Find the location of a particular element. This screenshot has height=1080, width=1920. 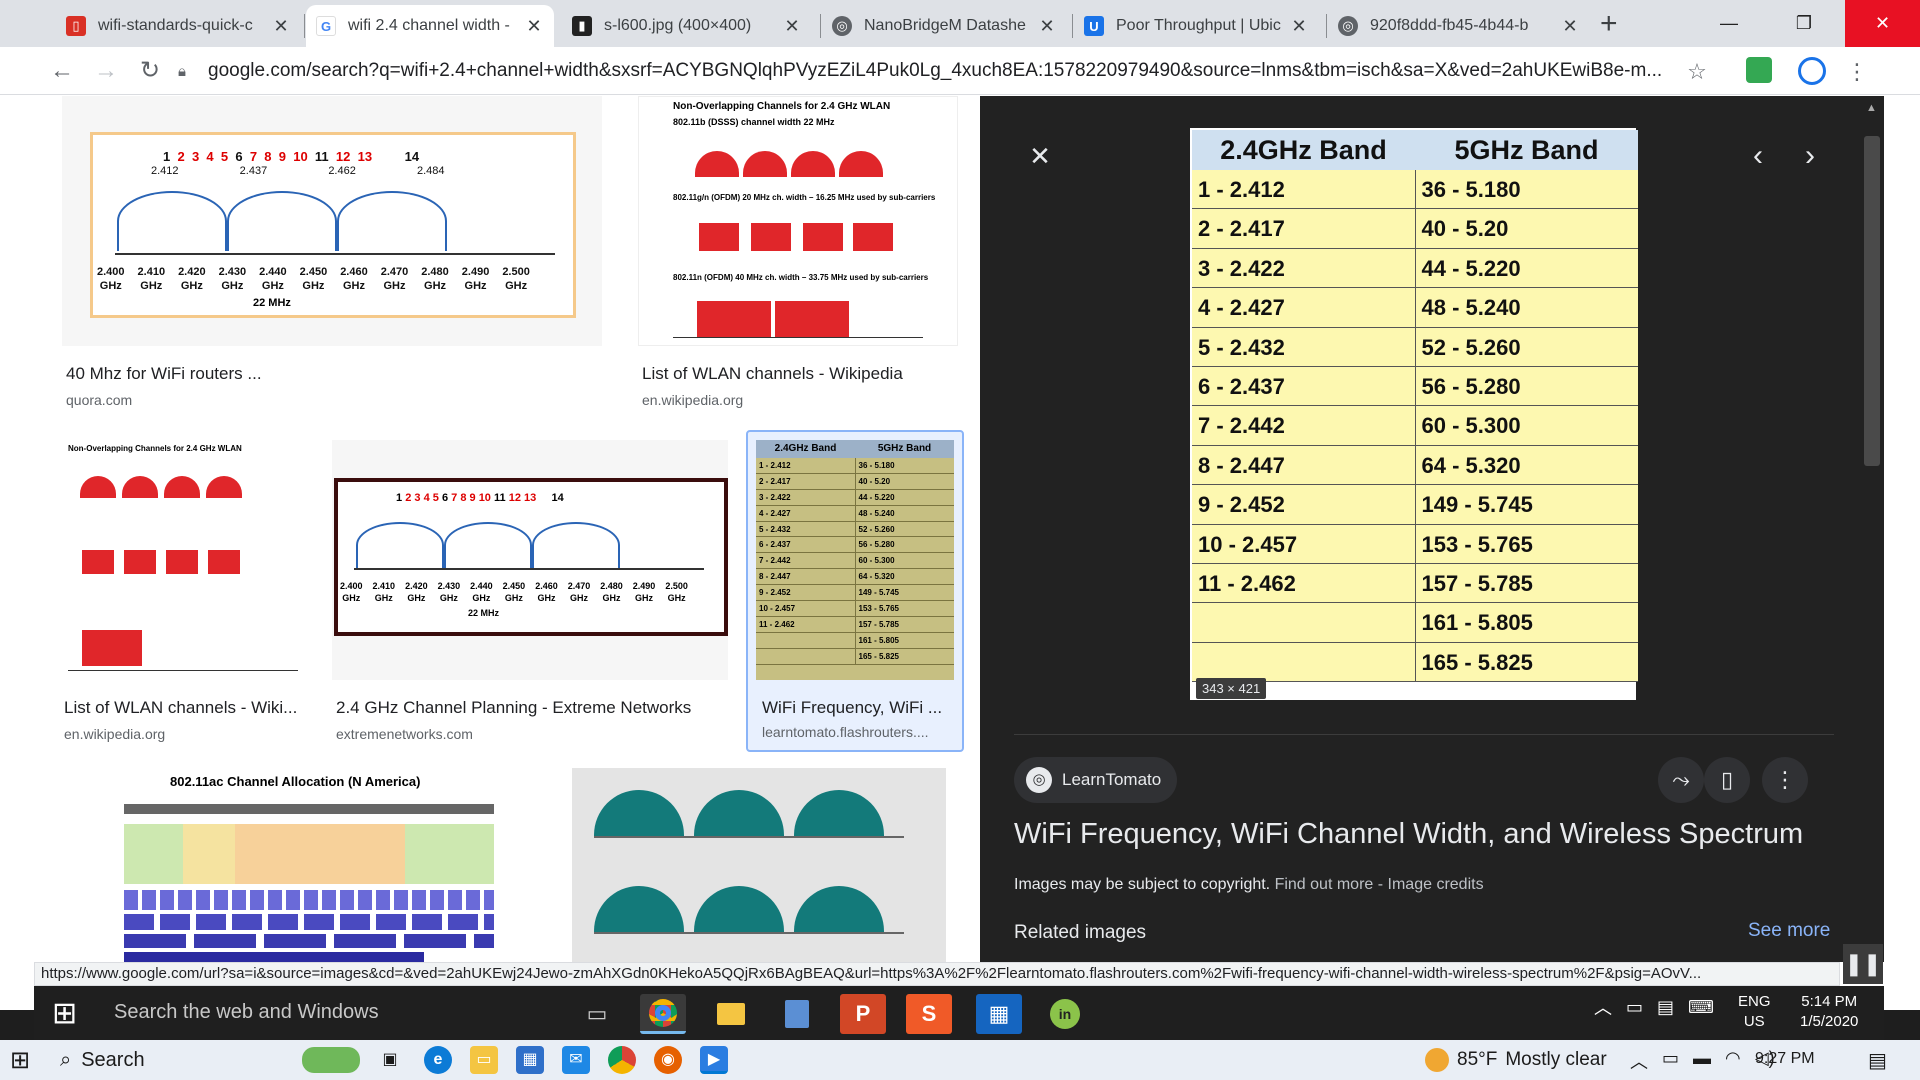

tab-0: ▯ wifi-standards-quick-c ✕ is located at coordinates (178, 26).